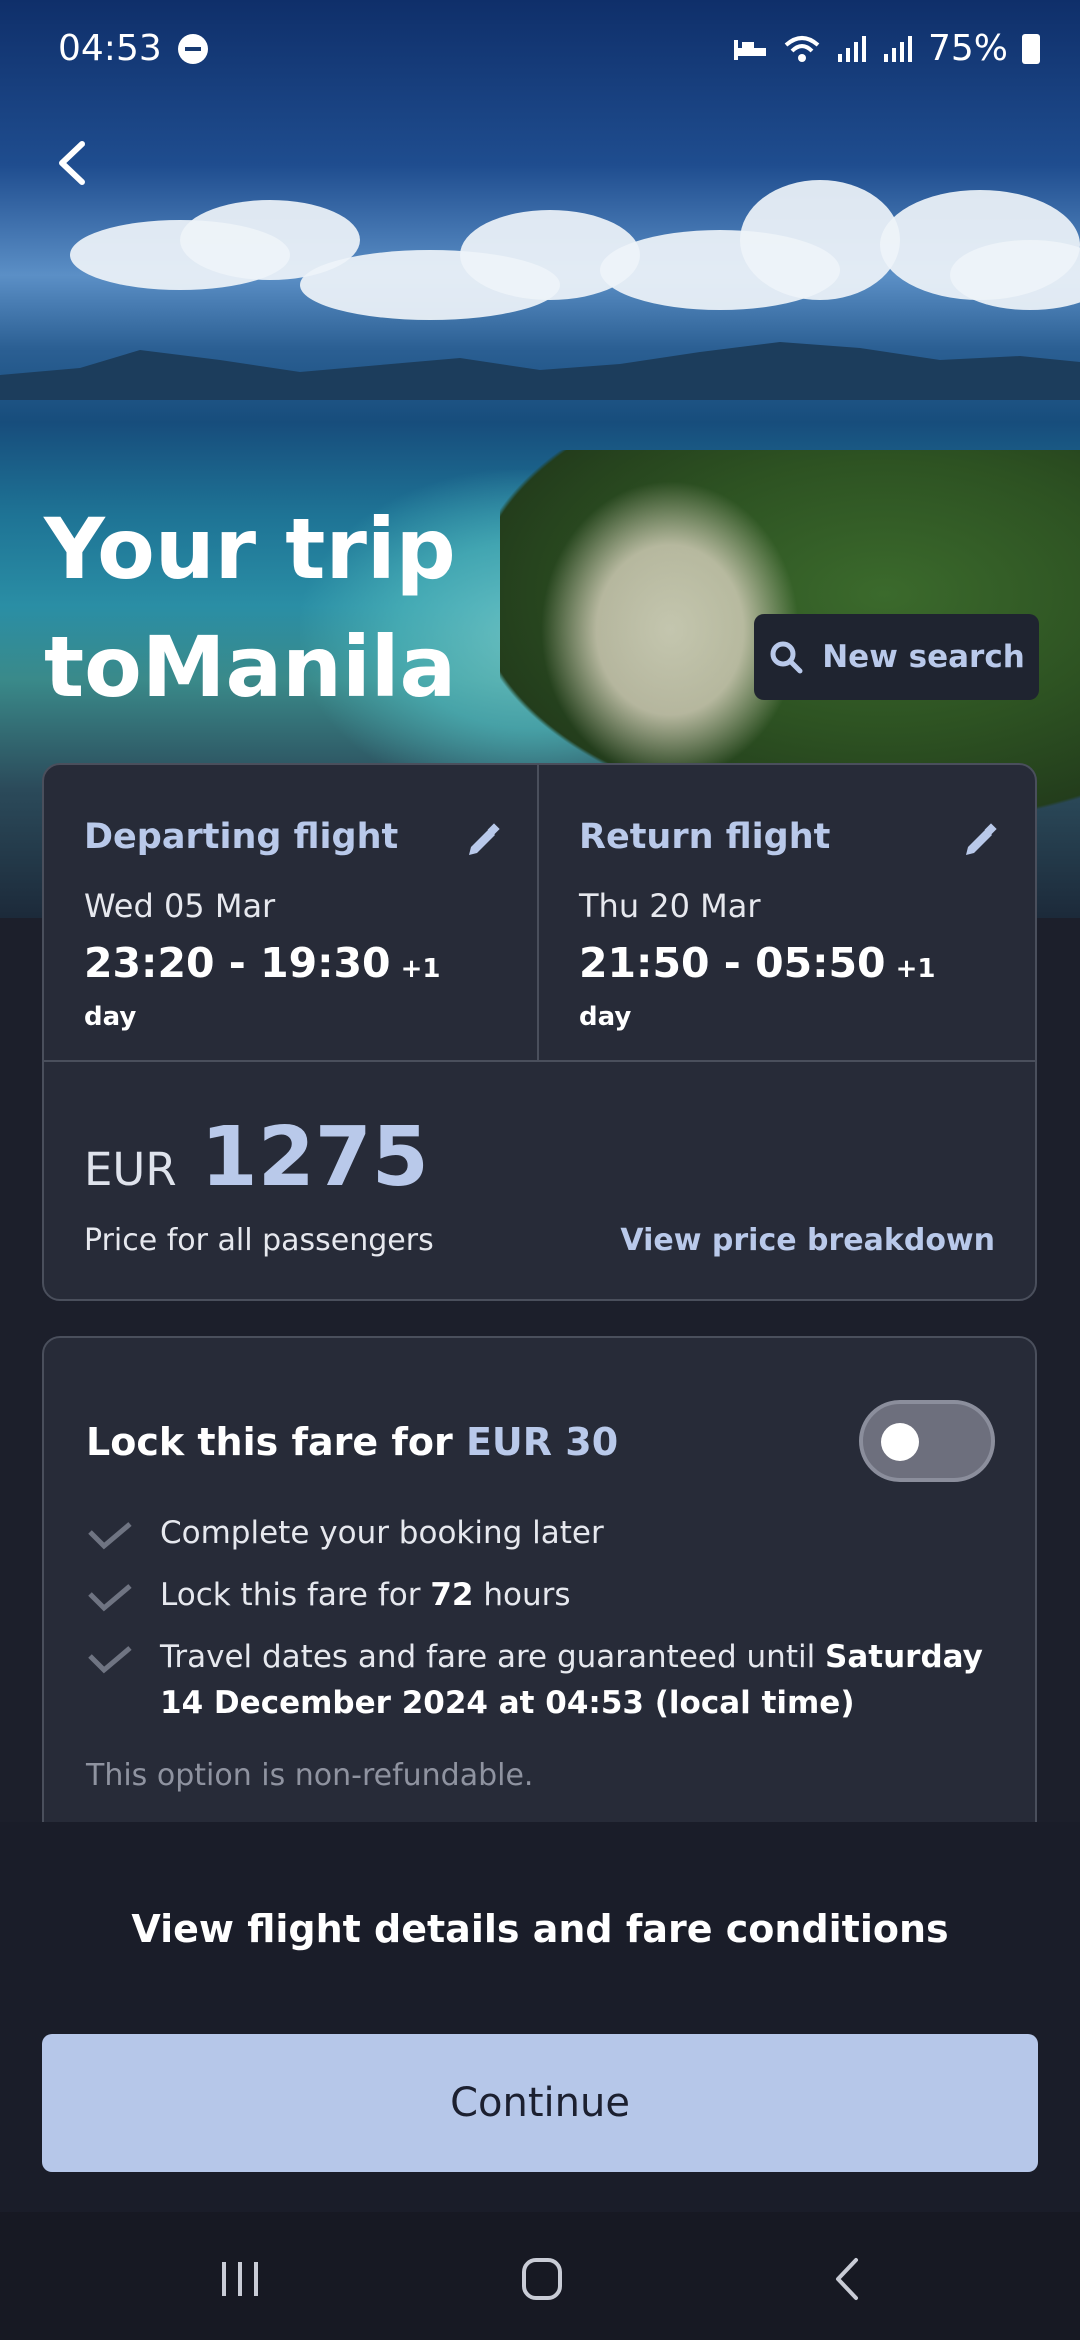 This screenshot has height=2340, width=1080. Describe the element at coordinates (540, 1929) in the screenshot. I see `view-flight-details-link: View flight details and fare conditions` at that location.